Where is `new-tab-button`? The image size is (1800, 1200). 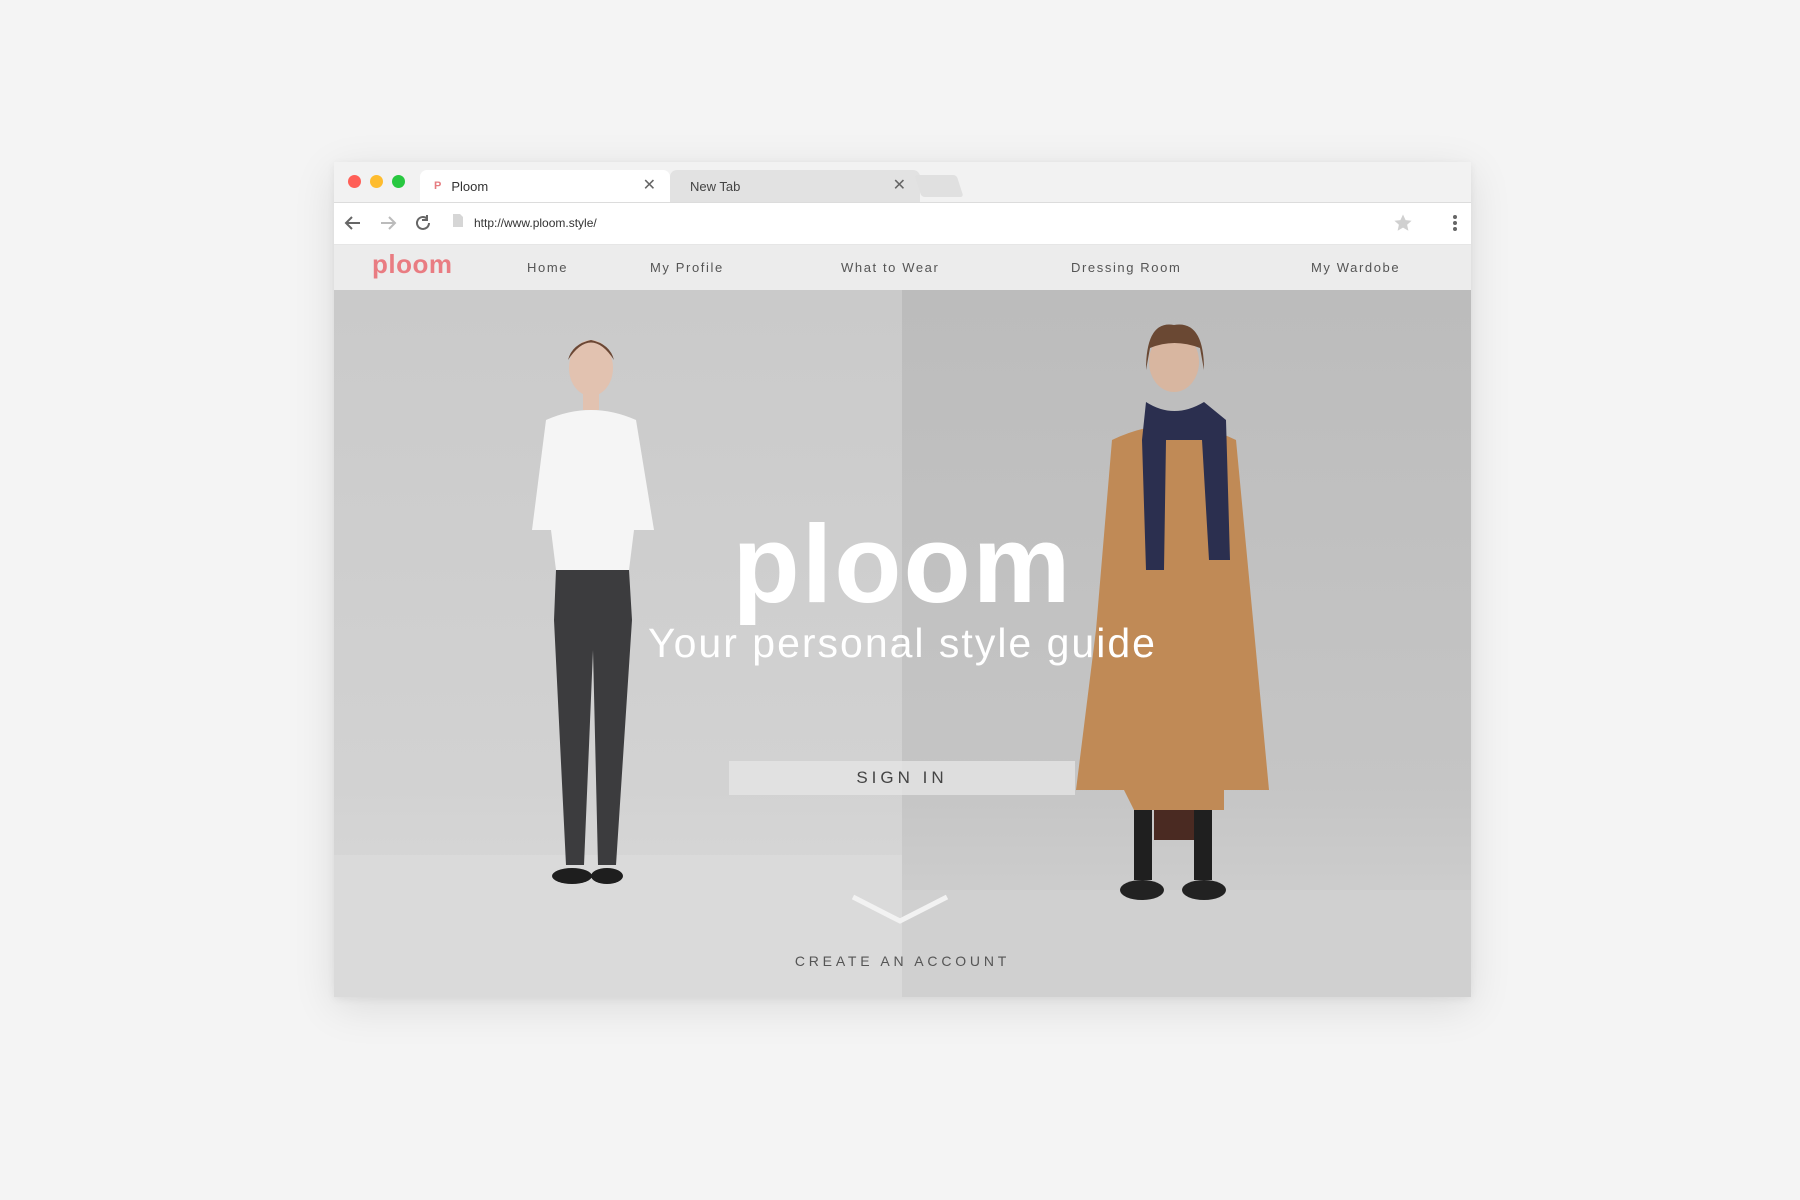 new-tab-button is located at coordinates (939, 186).